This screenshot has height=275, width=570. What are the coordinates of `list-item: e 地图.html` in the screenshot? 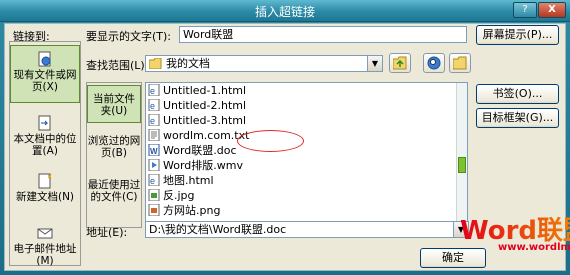 It's located at (181, 180).